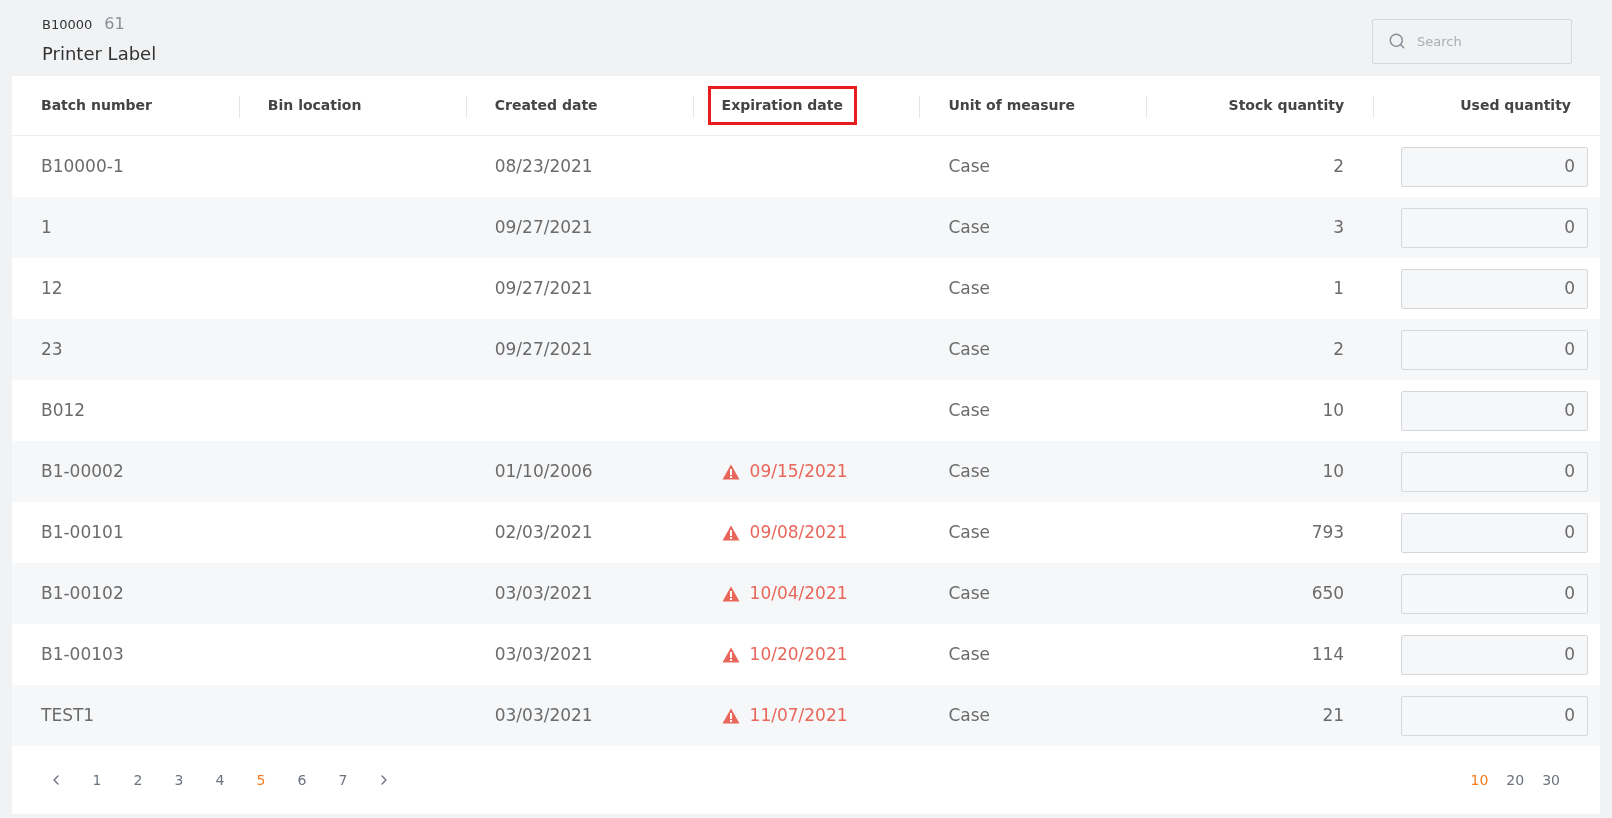 This screenshot has width=1612, height=818. What do you see at coordinates (1328, 593) in the screenshot?
I see `table-cell-text: 650` at bounding box center [1328, 593].